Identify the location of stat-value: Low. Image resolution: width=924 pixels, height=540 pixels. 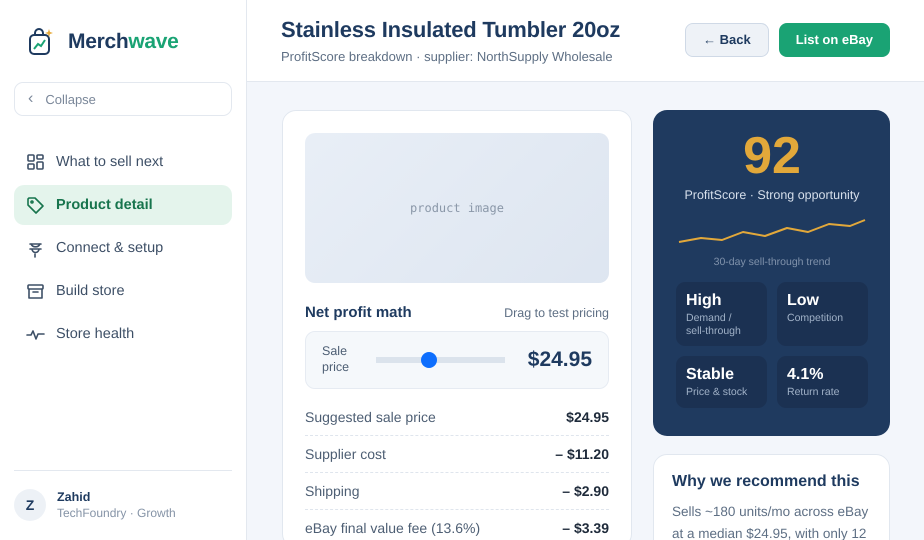
(803, 301).